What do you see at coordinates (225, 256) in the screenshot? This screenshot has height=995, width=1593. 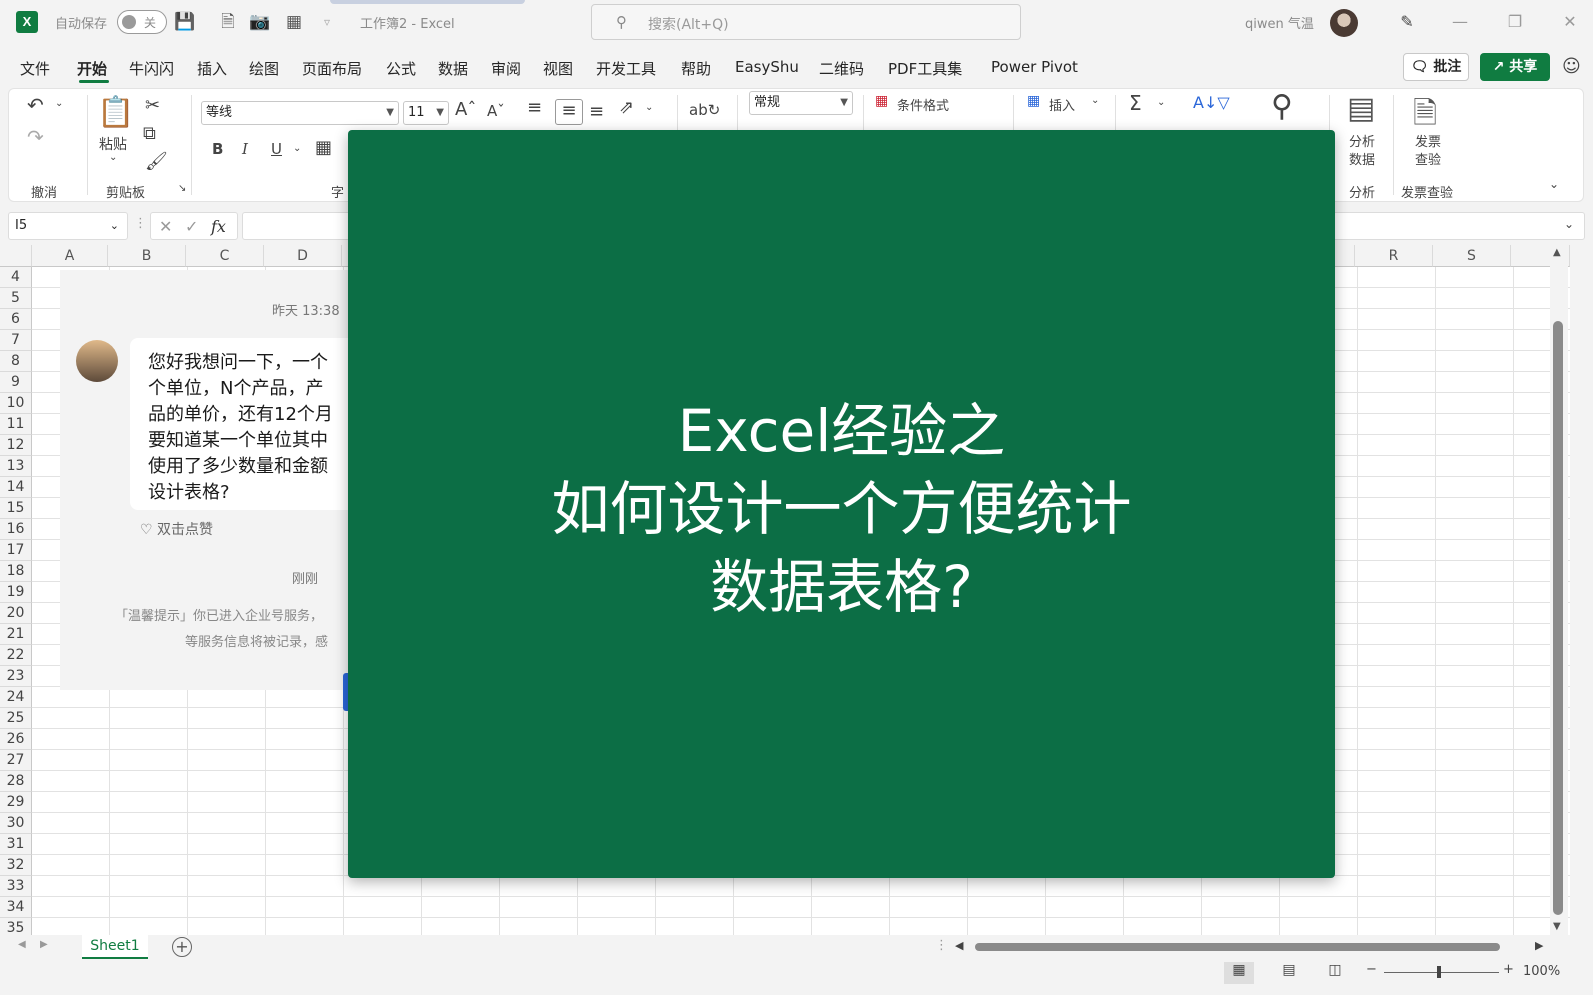 I see `column-header: C` at bounding box center [225, 256].